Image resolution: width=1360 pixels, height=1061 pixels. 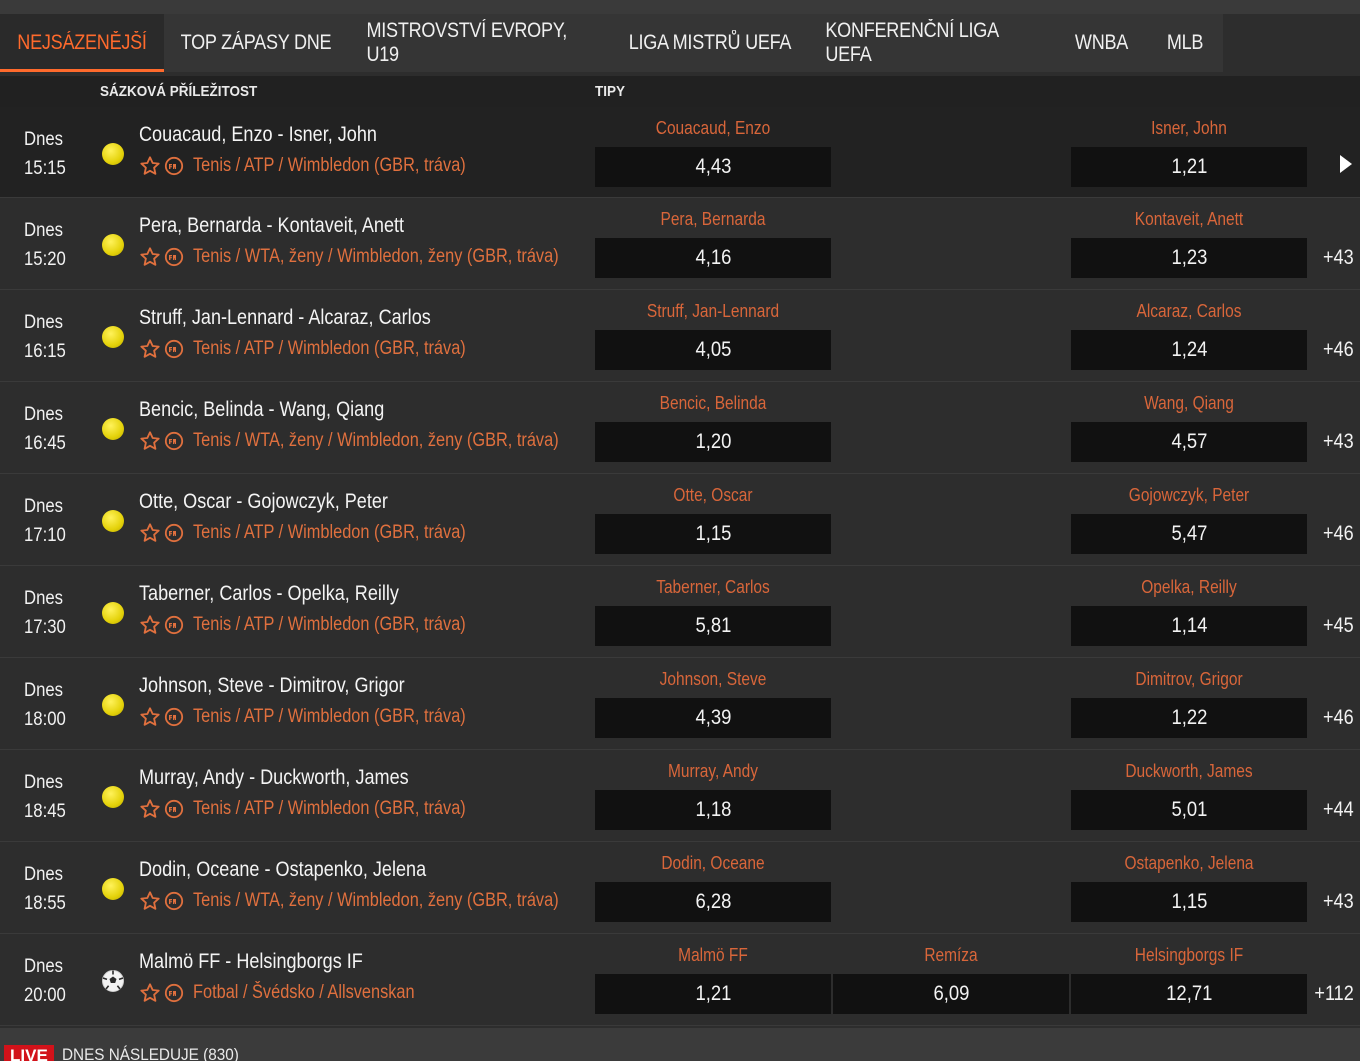 I want to click on away-odd-button: 1,21, so click(x=1189, y=167).